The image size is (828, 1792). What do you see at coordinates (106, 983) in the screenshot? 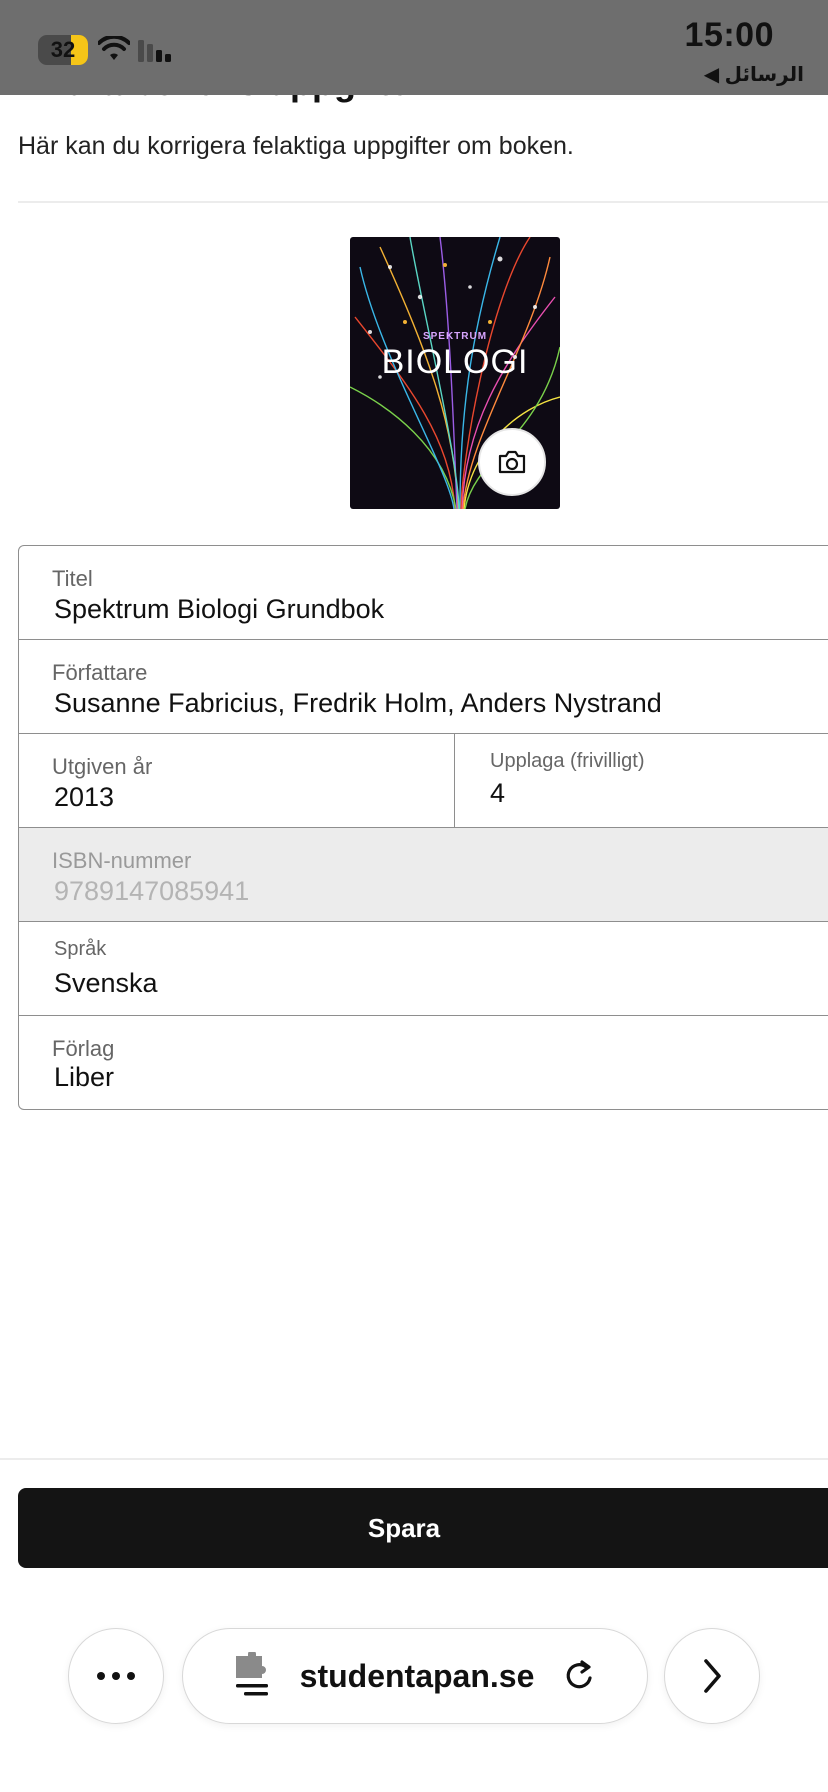
I see `language-value: Svenska` at bounding box center [106, 983].